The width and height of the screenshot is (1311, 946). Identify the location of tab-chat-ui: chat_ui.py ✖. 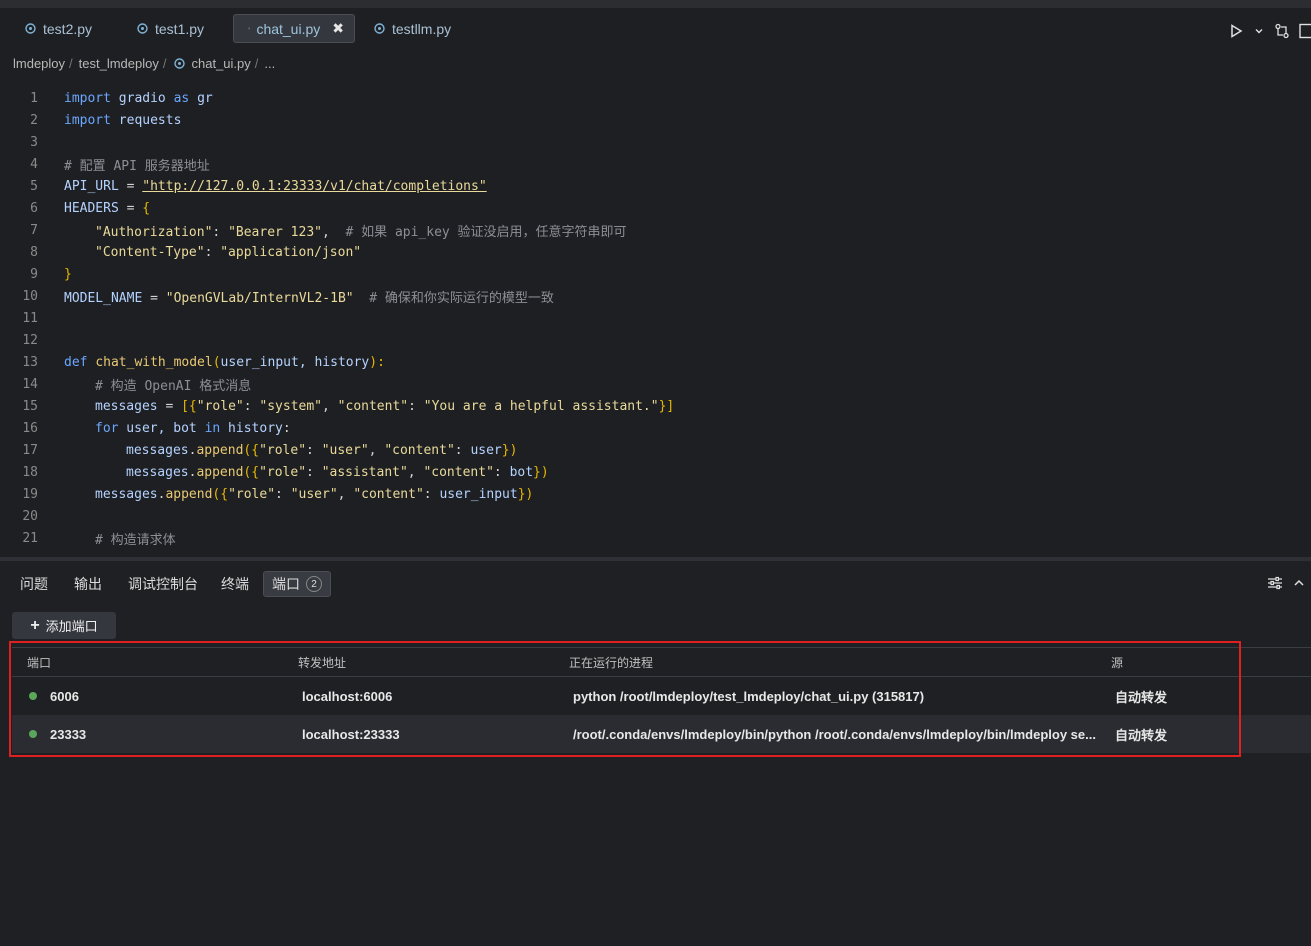
(294, 28).